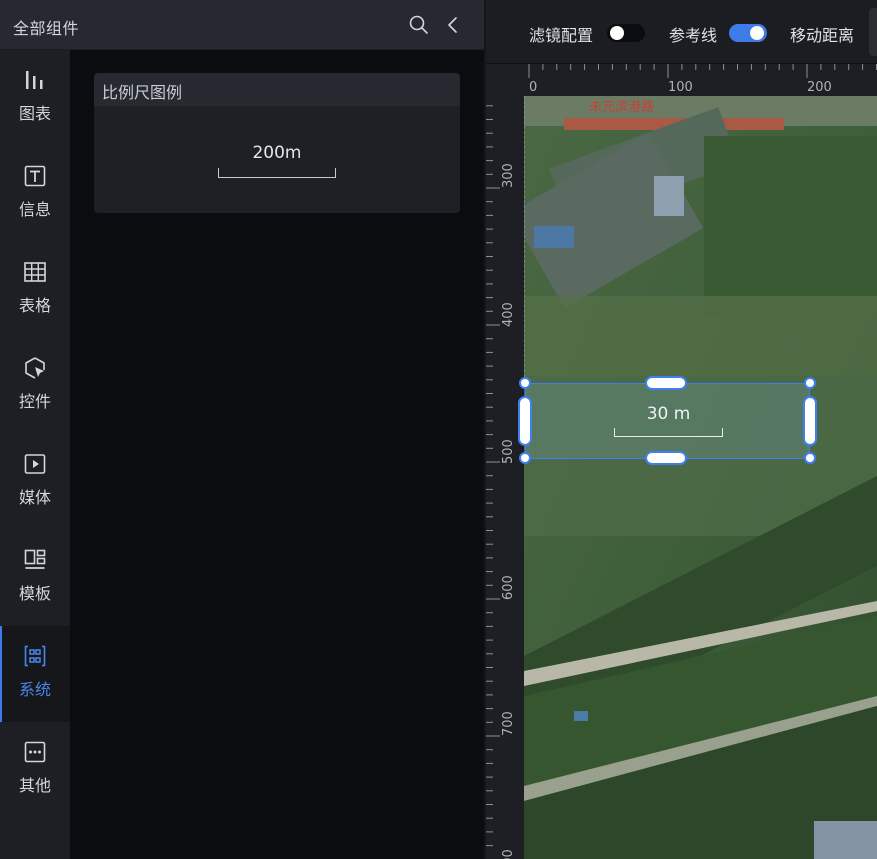  I want to click on more-icon, so click(35, 752).